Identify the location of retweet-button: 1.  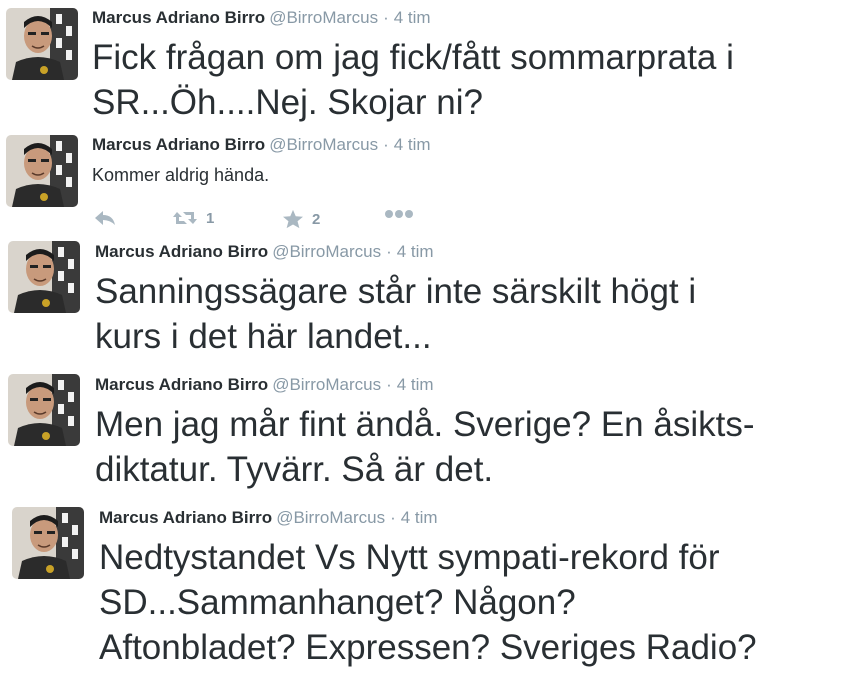
(193, 218).